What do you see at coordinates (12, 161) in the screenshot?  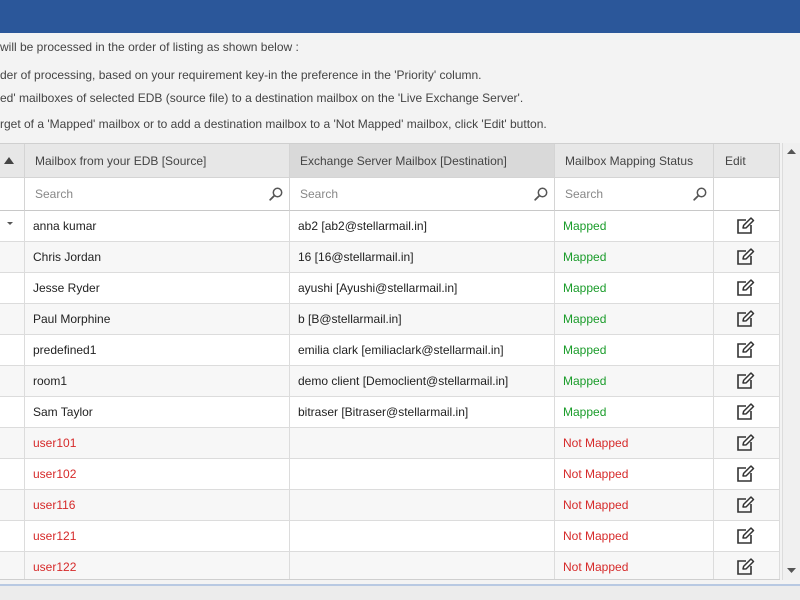 I see `priority-column-header` at bounding box center [12, 161].